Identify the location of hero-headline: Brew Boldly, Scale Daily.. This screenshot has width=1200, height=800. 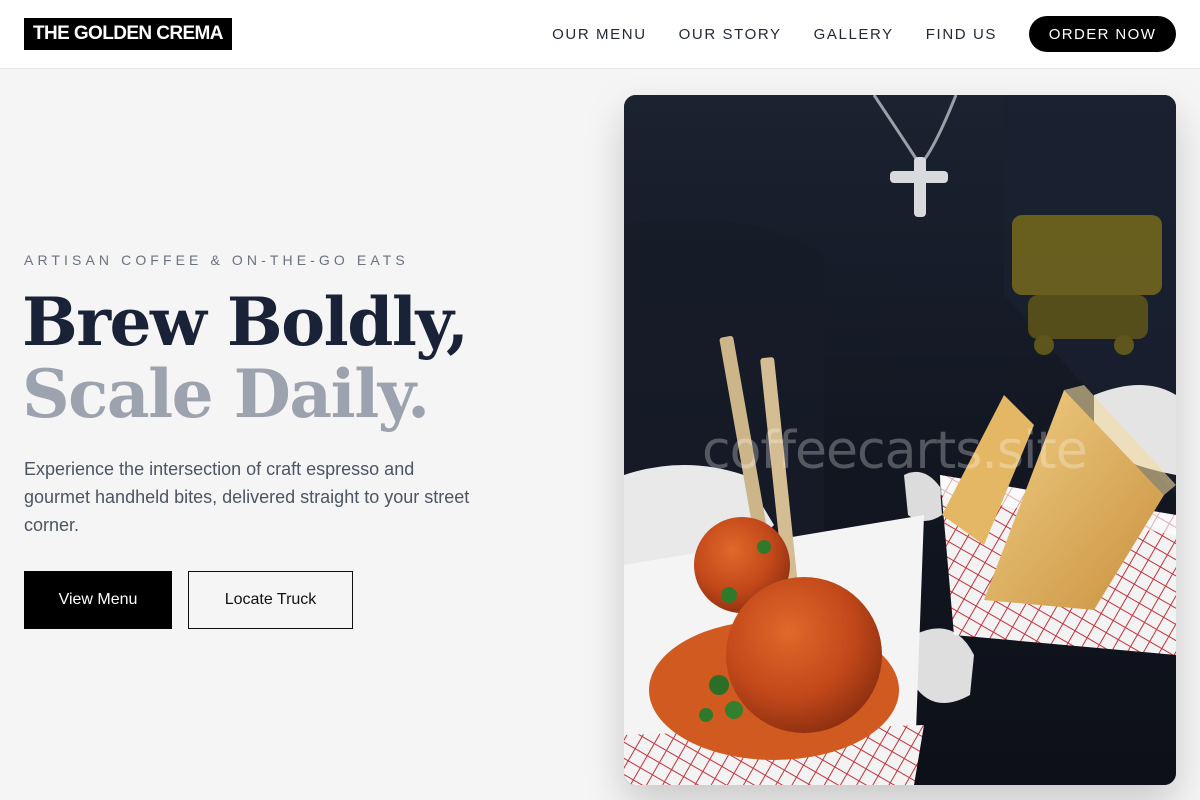
(245, 358).